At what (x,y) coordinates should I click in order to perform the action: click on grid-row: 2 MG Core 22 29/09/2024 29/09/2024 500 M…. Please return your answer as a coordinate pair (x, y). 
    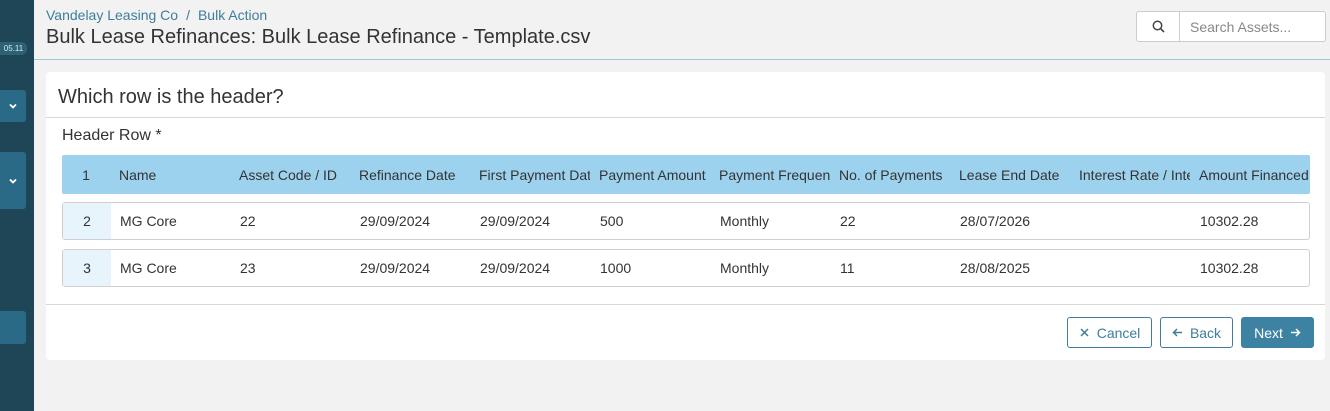
    Looking at the image, I should click on (686, 221).